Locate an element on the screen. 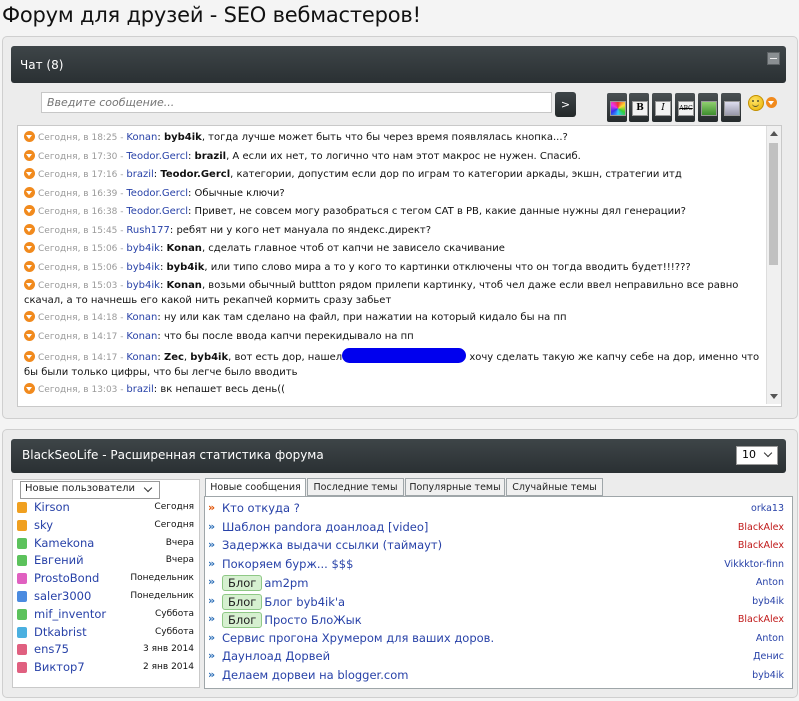 Image resolution: width=799 pixels, height=701 pixels. strike-button: ABC is located at coordinates (685, 107).